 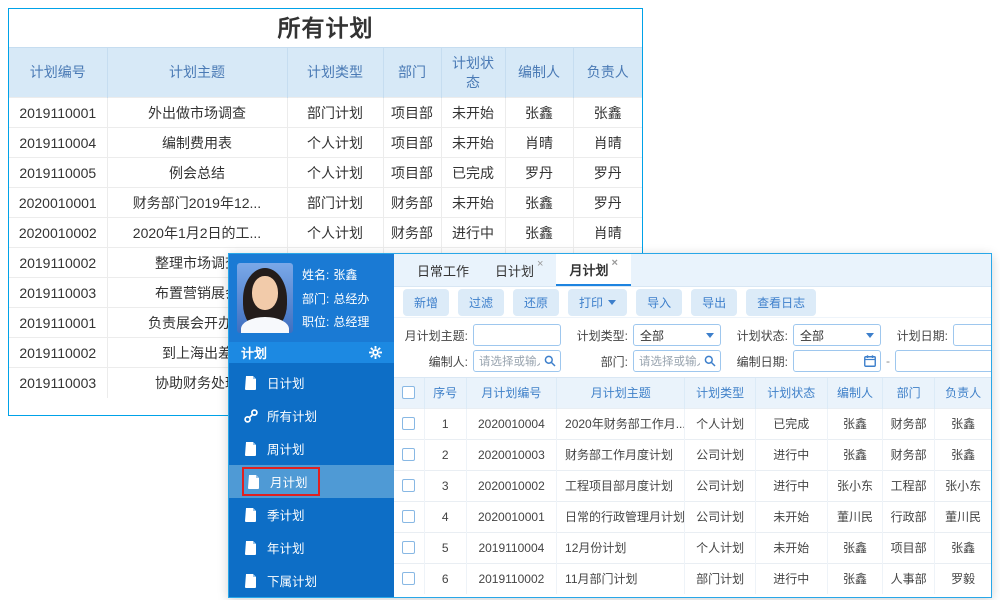 What do you see at coordinates (197, 172) in the screenshot?
I see `cell-subject: 例会总结` at bounding box center [197, 172].